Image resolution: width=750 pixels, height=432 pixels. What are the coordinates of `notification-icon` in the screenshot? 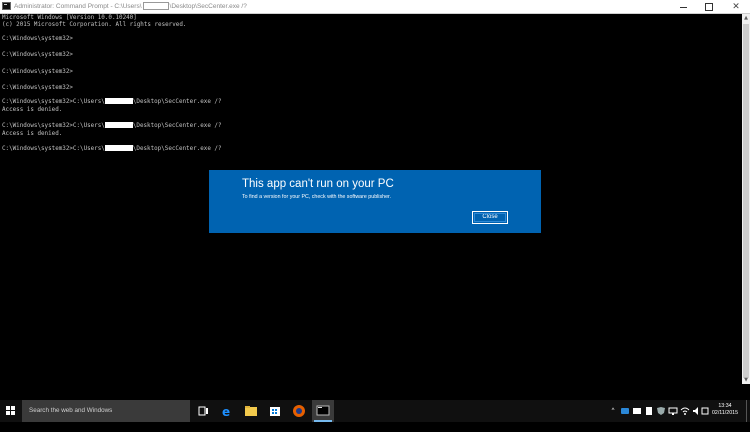 It's located at (705, 411).